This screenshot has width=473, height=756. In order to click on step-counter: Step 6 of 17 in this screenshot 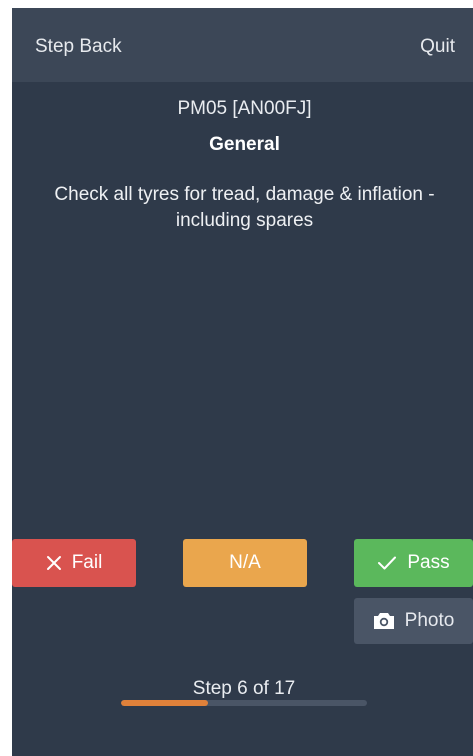, I will do `click(244, 688)`.